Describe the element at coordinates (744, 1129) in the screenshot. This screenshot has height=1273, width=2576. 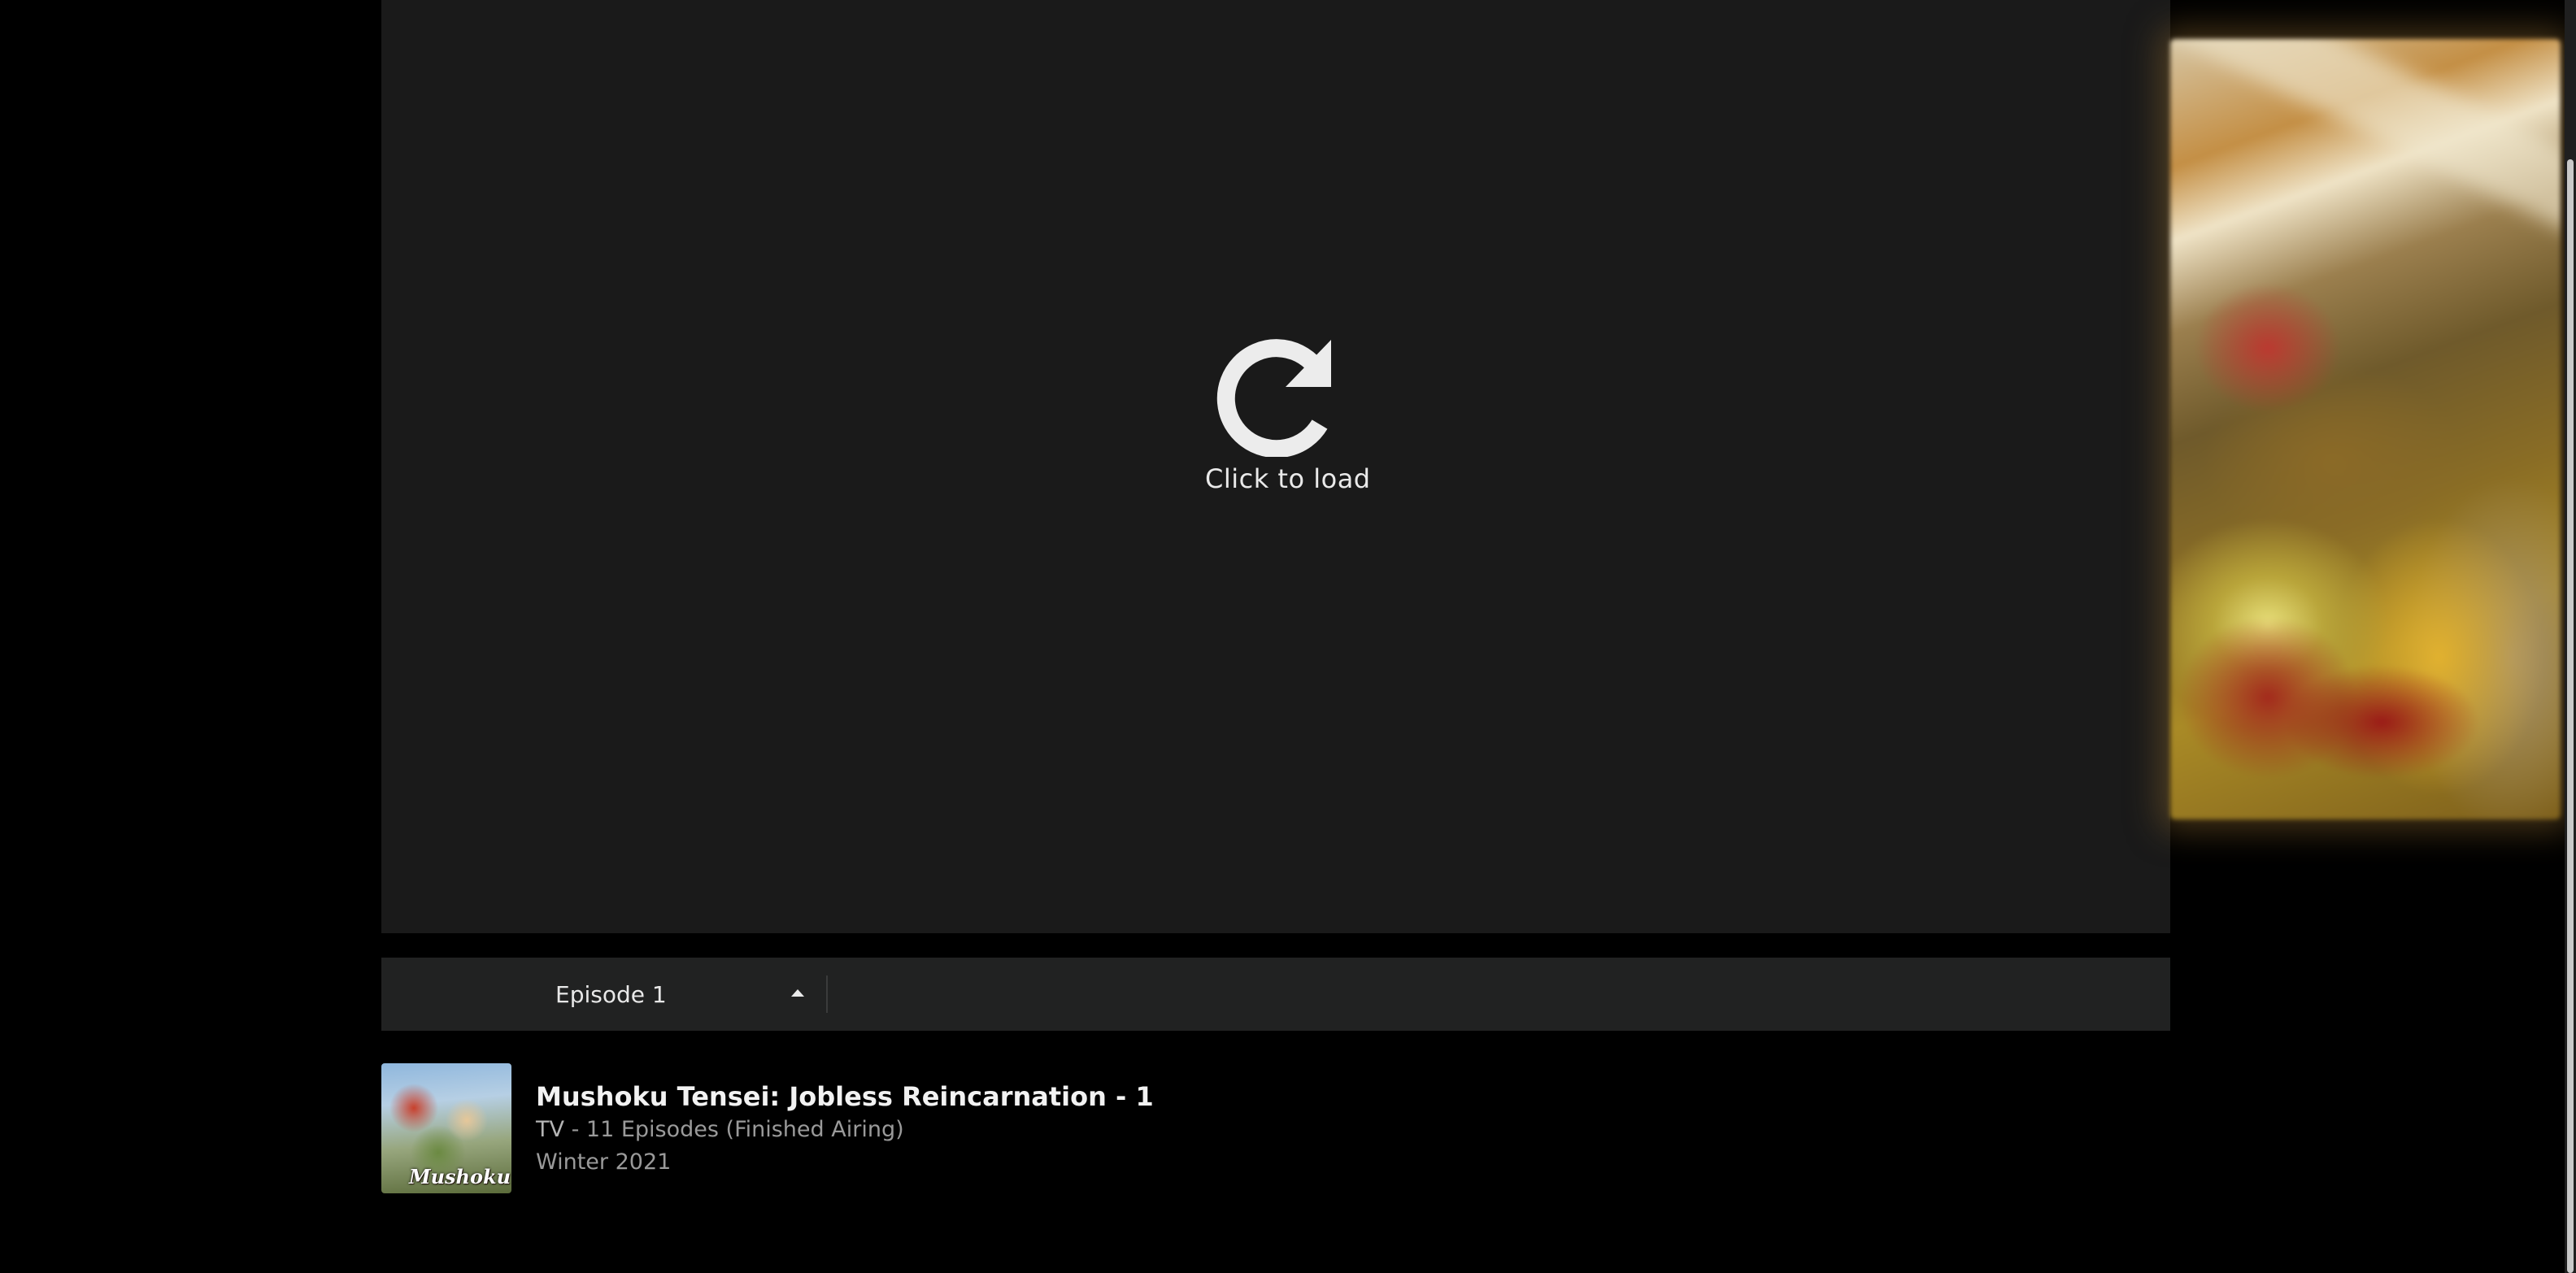
I see `anime-episodes: 11 Episodes (Finished Airing)` at that location.